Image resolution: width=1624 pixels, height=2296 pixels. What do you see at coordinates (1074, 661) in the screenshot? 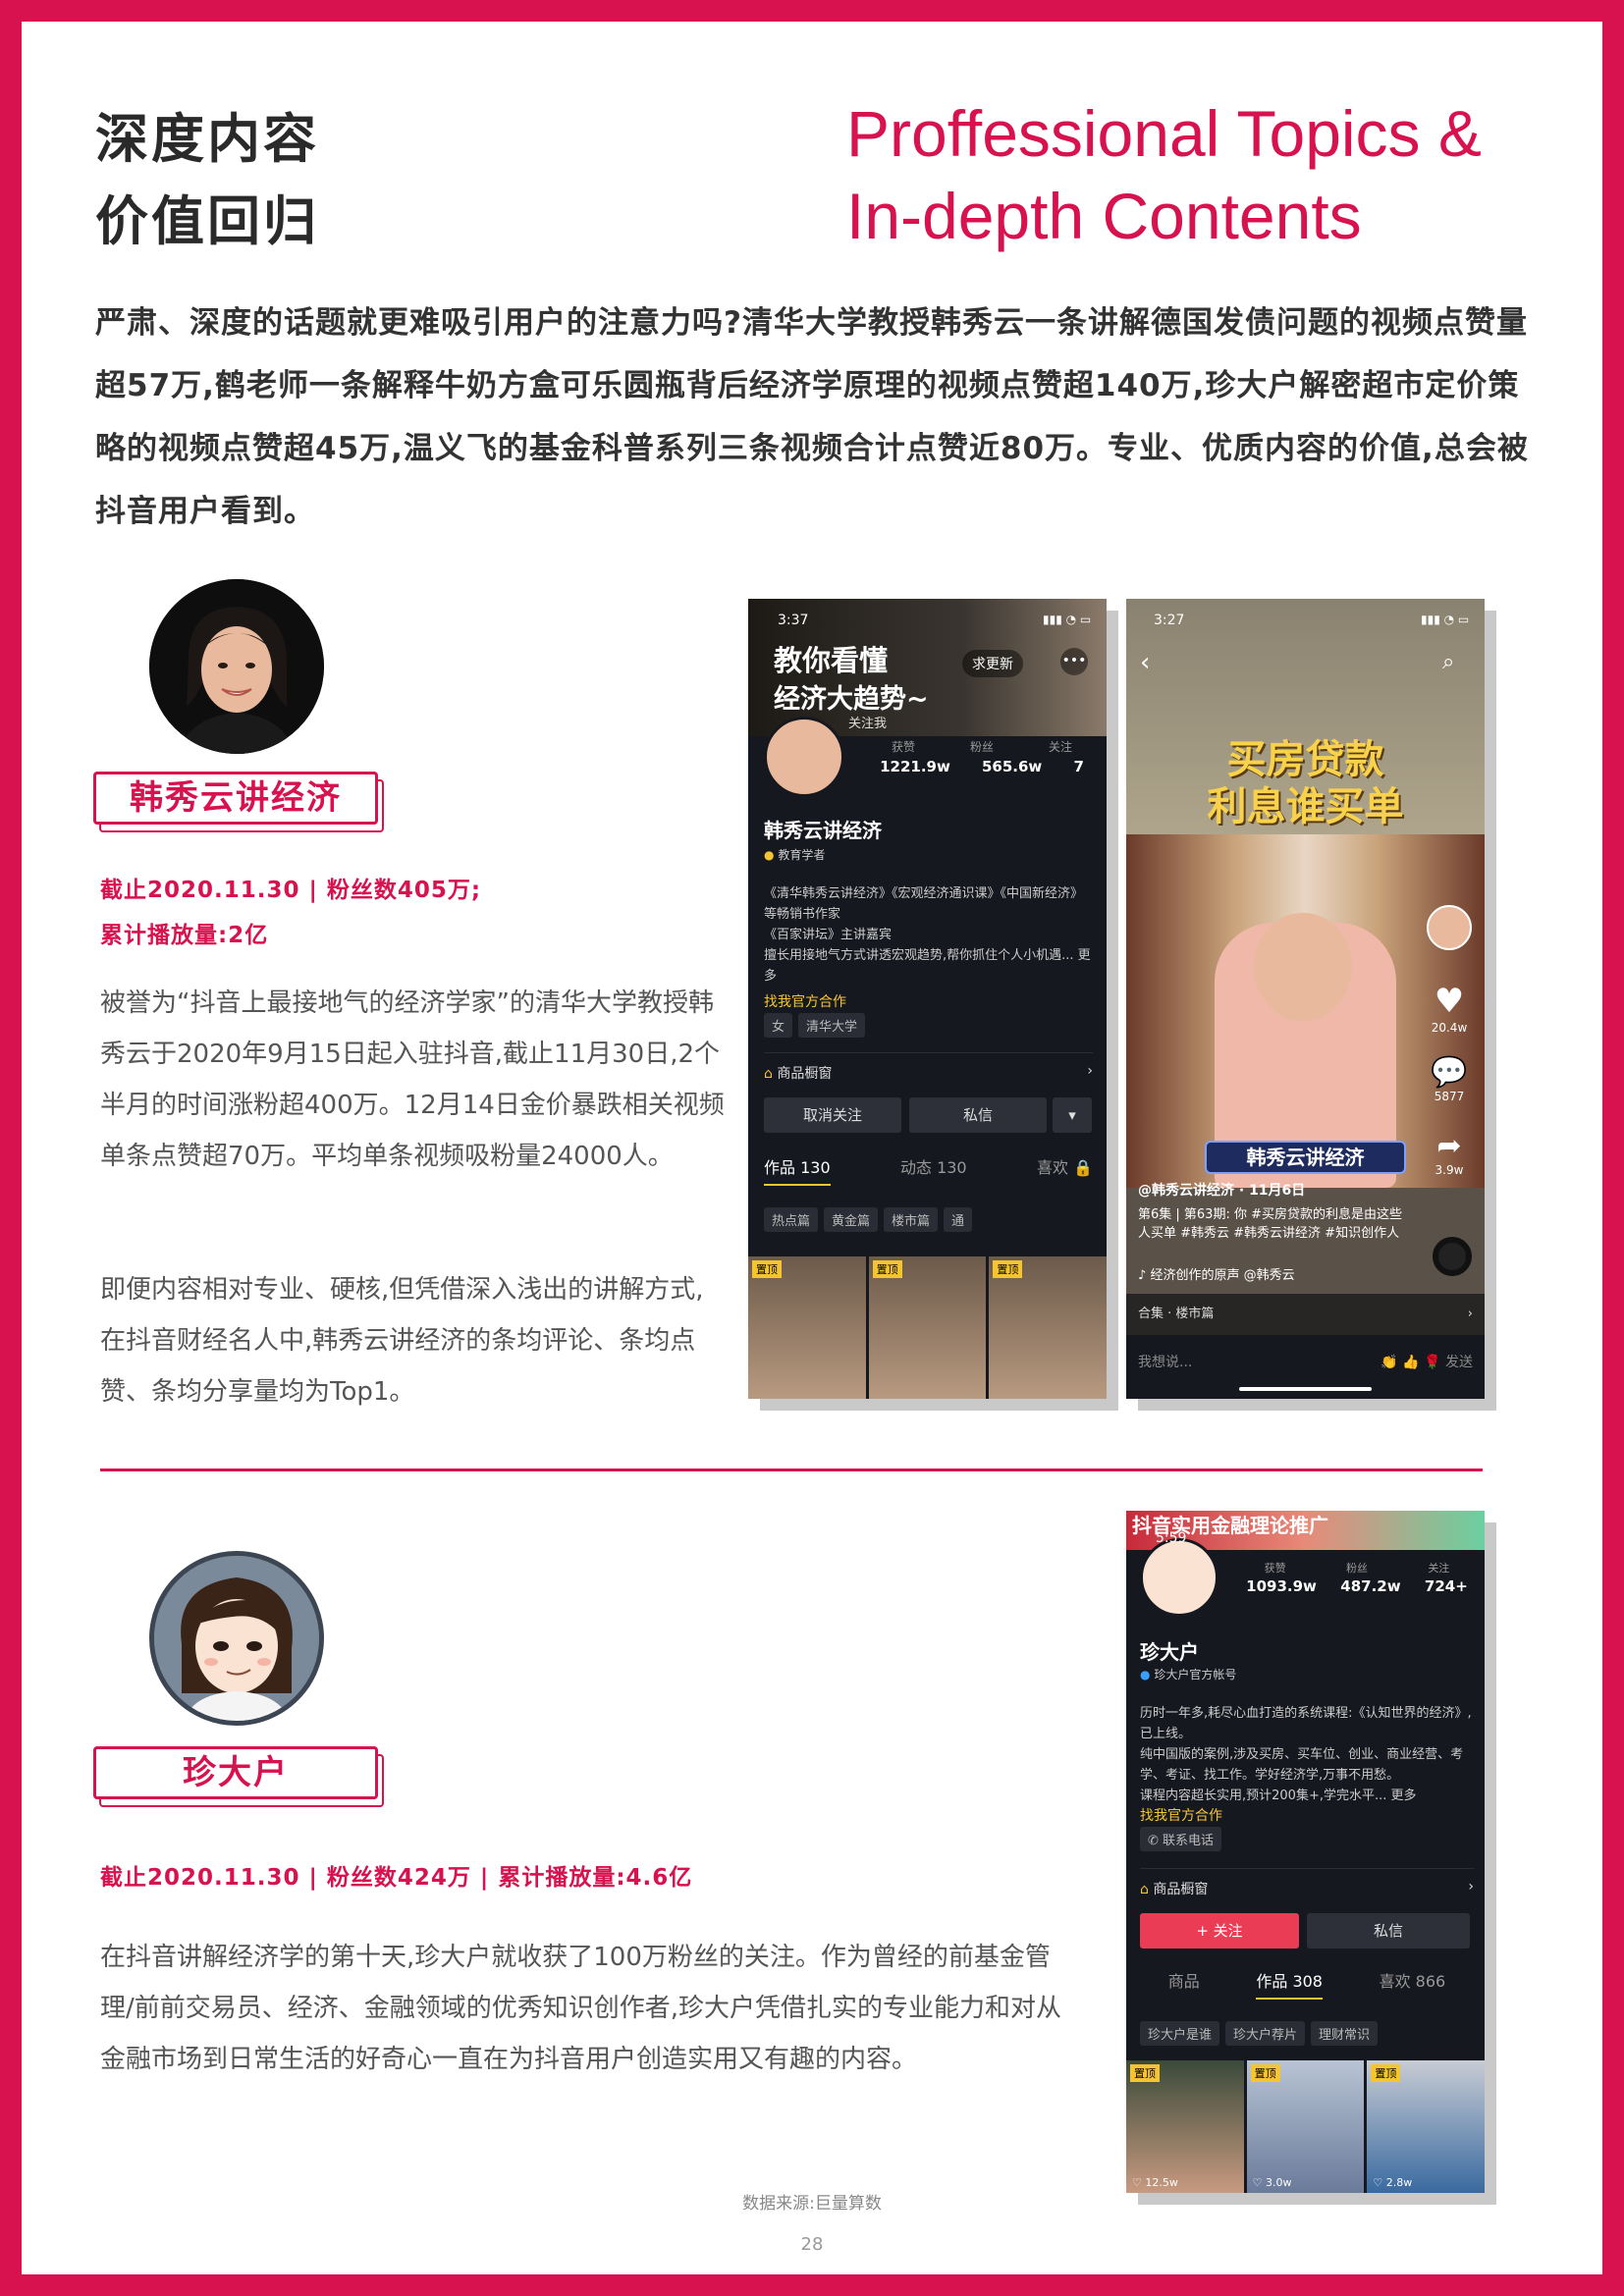
I see `more-icon: •••` at bounding box center [1074, 661].